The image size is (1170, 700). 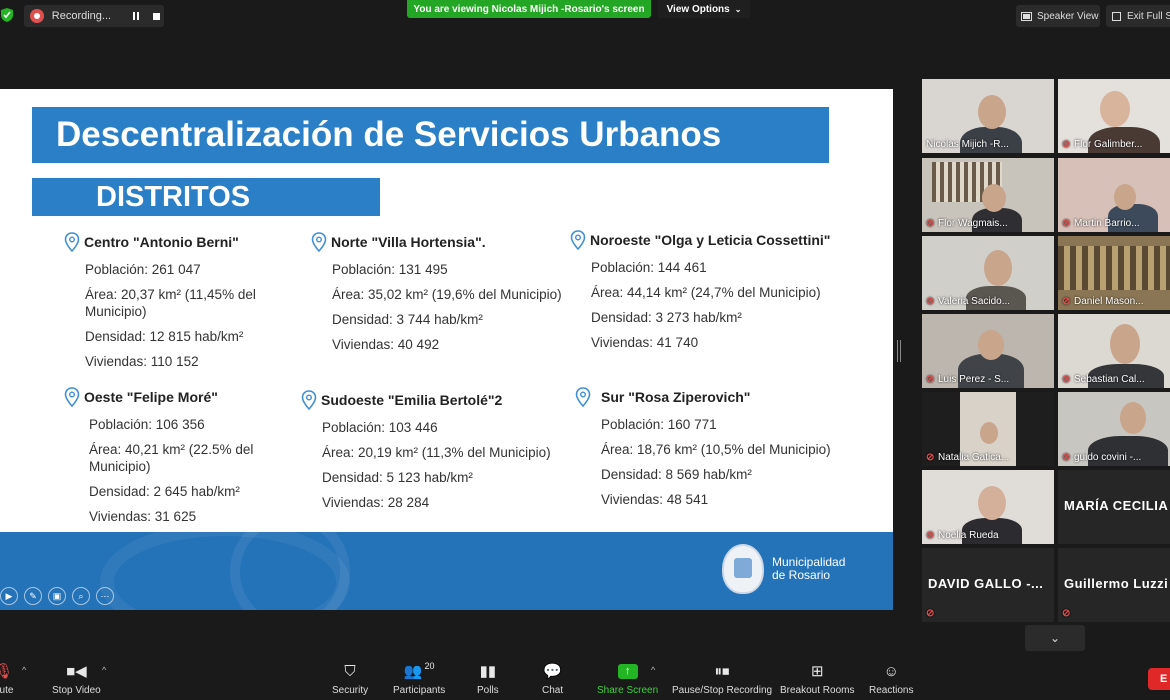 What do you see at coordinates (653, 670) in the screenshot?
I see `share-options-caret: ^` at bounding box center [653, 670].